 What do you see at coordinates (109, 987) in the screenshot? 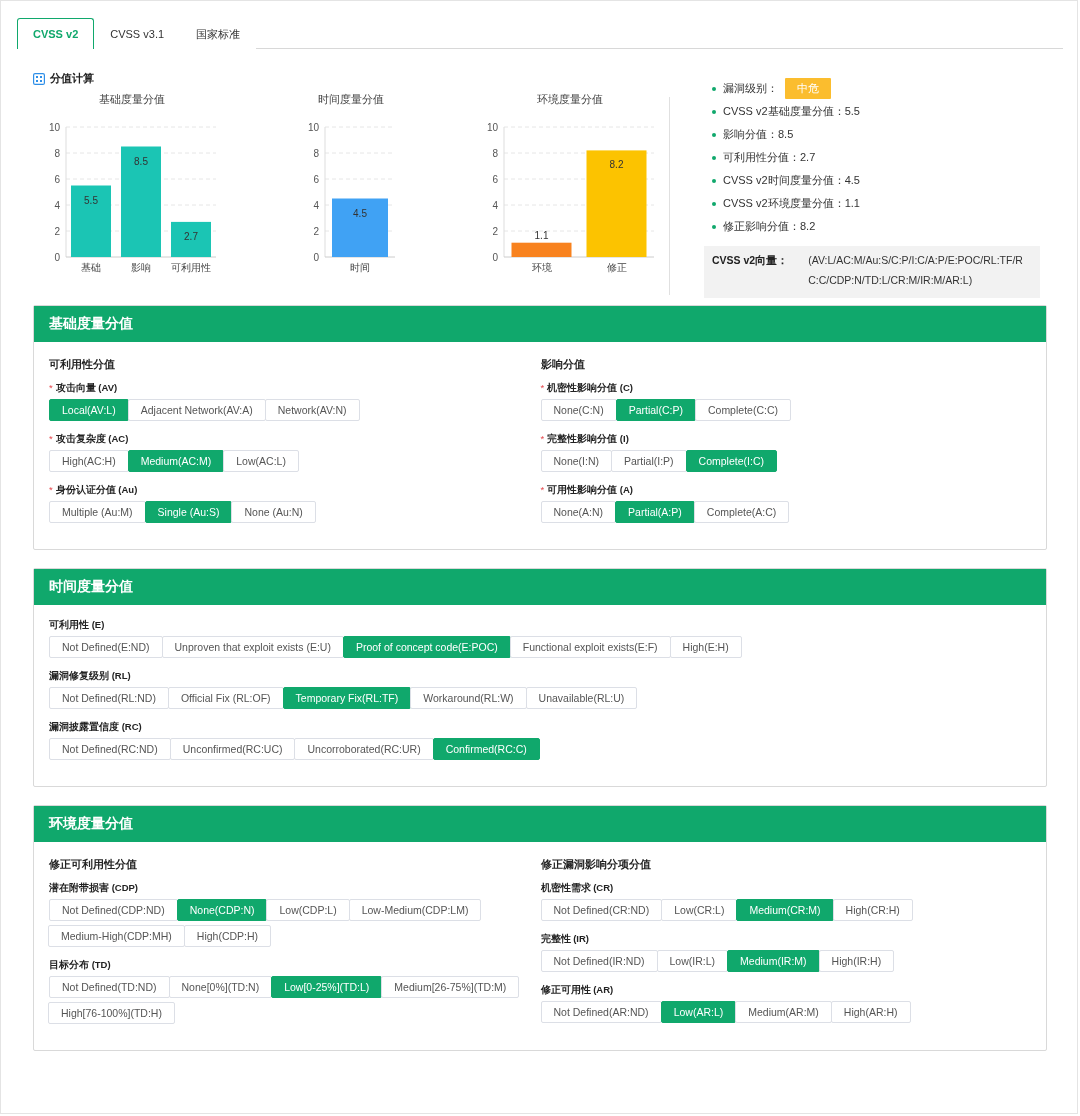
I see `option-button: Not Defined(TD:ND)` at bounding box center [109, 987].